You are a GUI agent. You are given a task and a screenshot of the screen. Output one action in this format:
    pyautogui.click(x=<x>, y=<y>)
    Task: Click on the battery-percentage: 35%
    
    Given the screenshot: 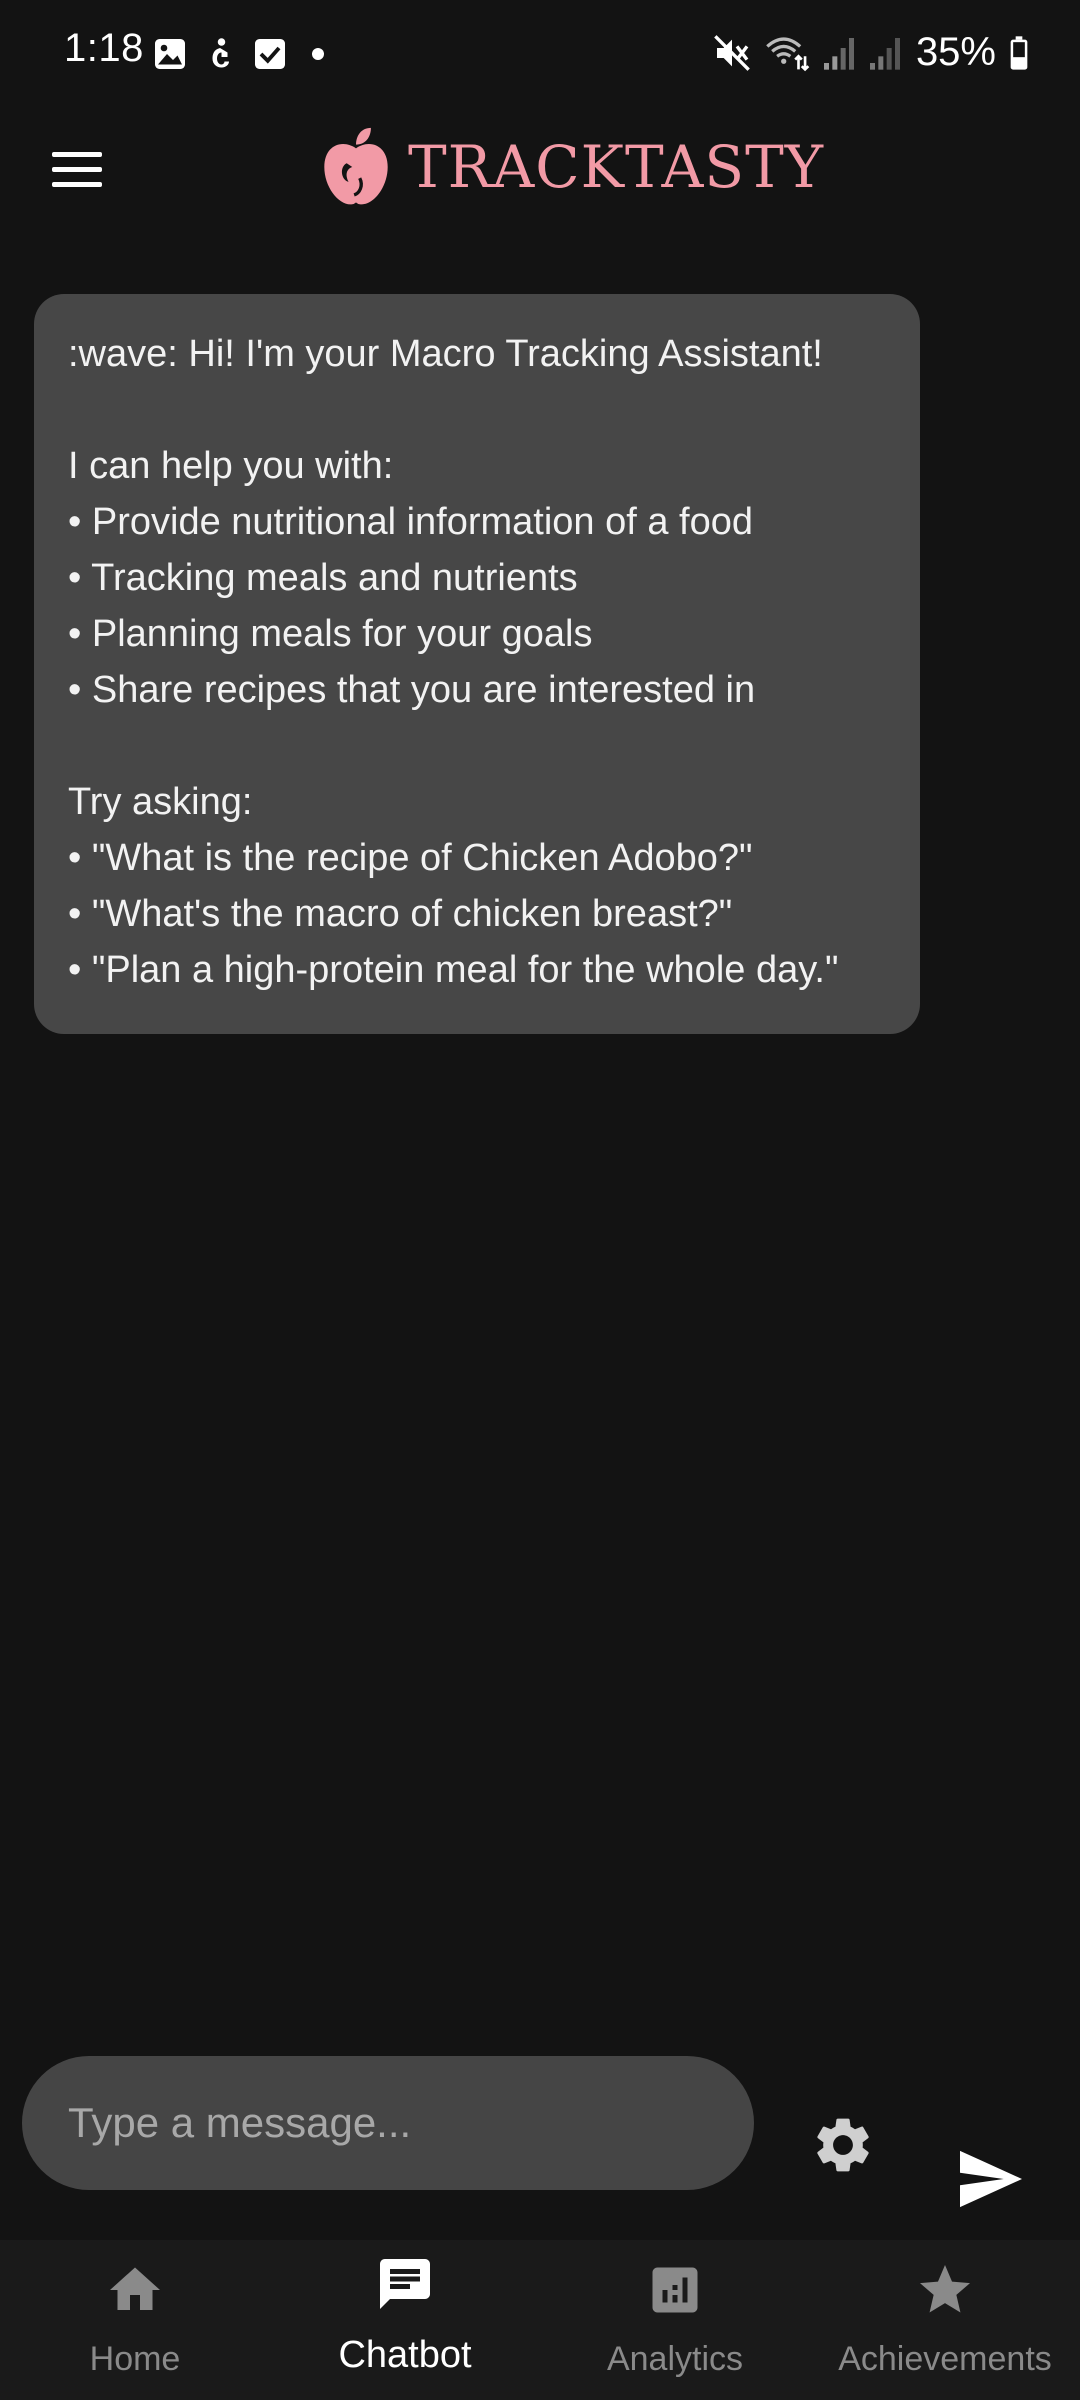 What is the action you would take?
    pyautogui.click(x=955, y=52)
    